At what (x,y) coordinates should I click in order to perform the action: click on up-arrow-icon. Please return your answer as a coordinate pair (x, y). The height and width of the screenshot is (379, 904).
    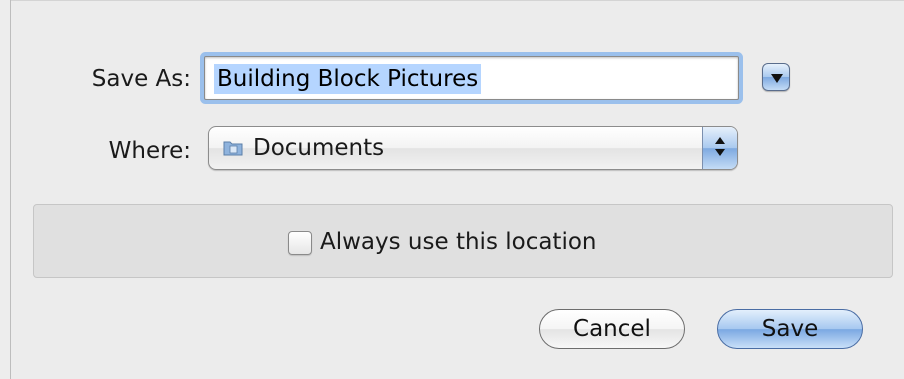
    Looking at the image, I should click on (720, 140).